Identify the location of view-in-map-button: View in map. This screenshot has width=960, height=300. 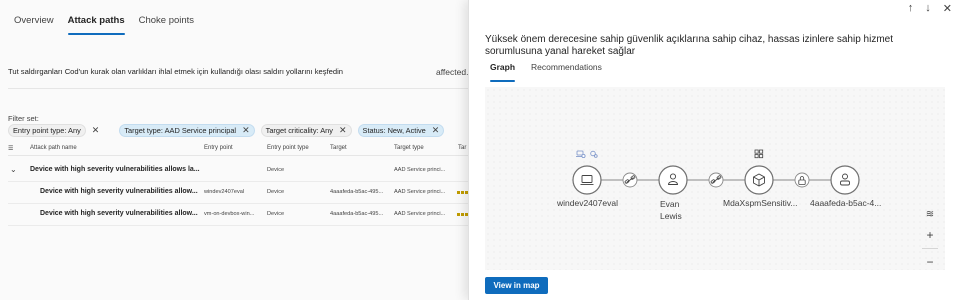
(516, 285).